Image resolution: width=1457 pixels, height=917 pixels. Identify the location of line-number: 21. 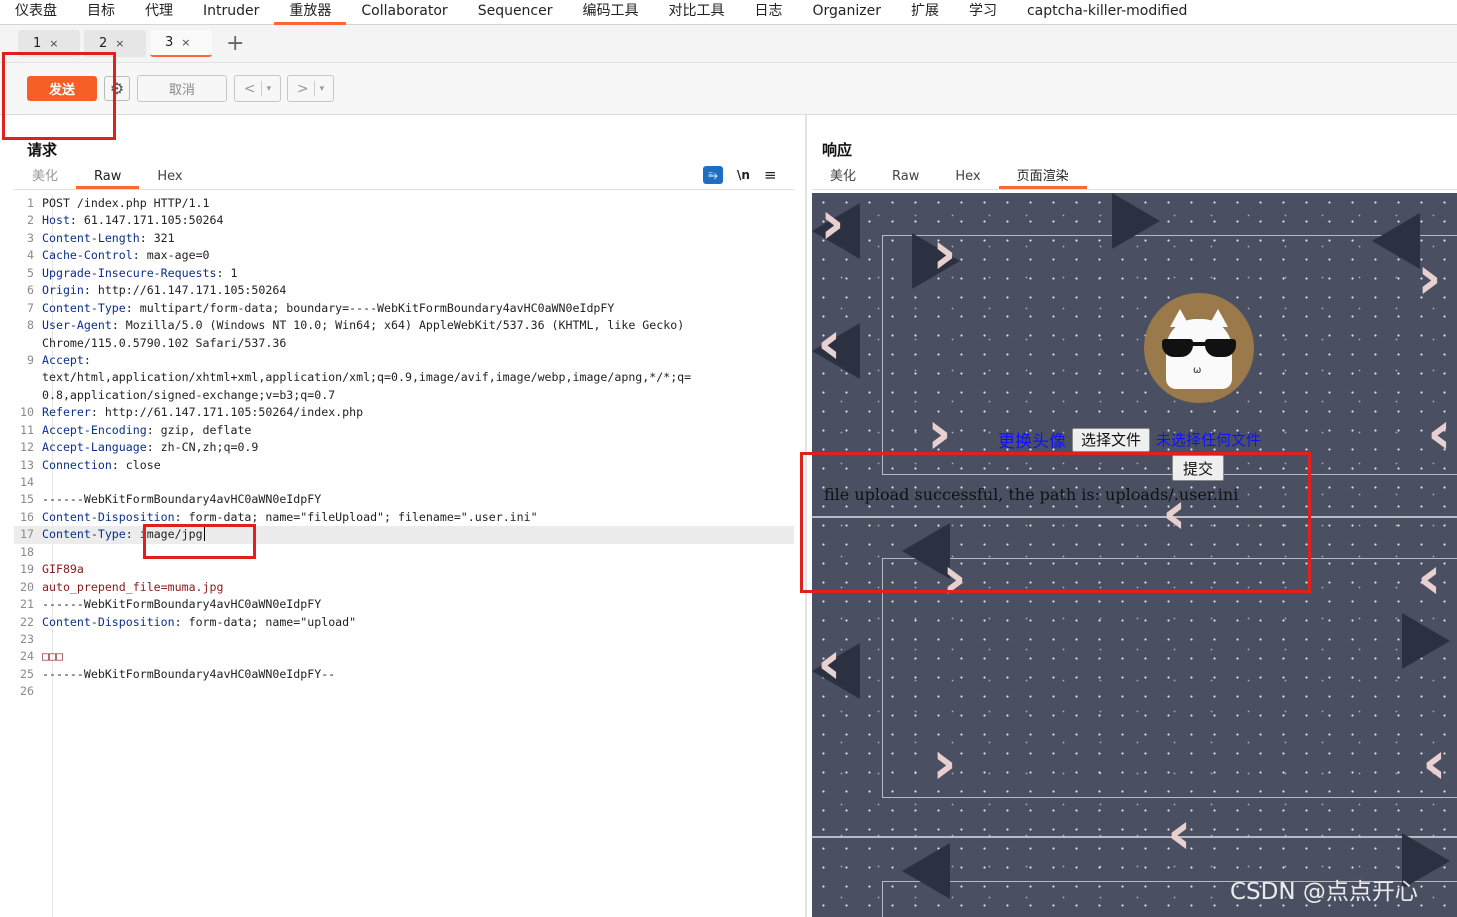
(27, 604).